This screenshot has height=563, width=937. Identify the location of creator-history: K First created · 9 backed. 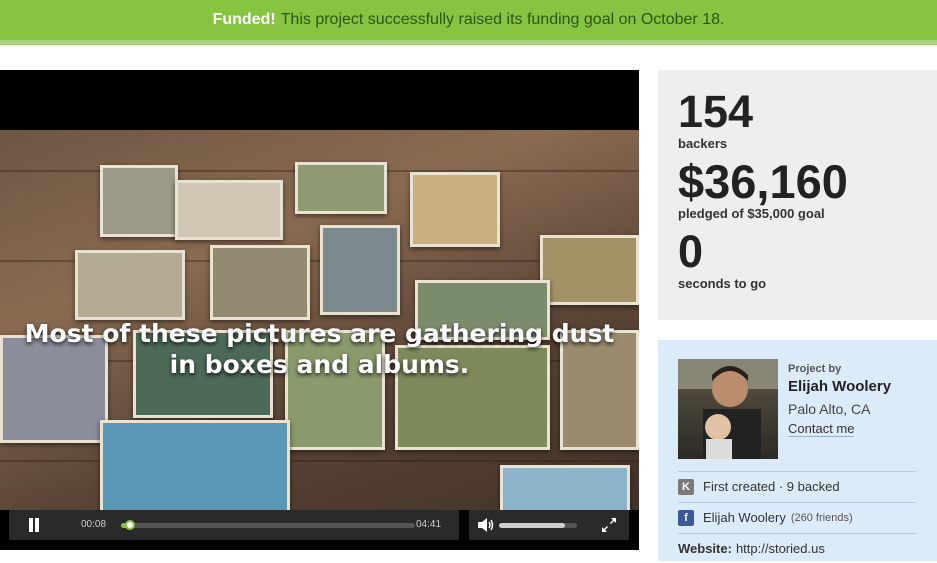
(797, 486).